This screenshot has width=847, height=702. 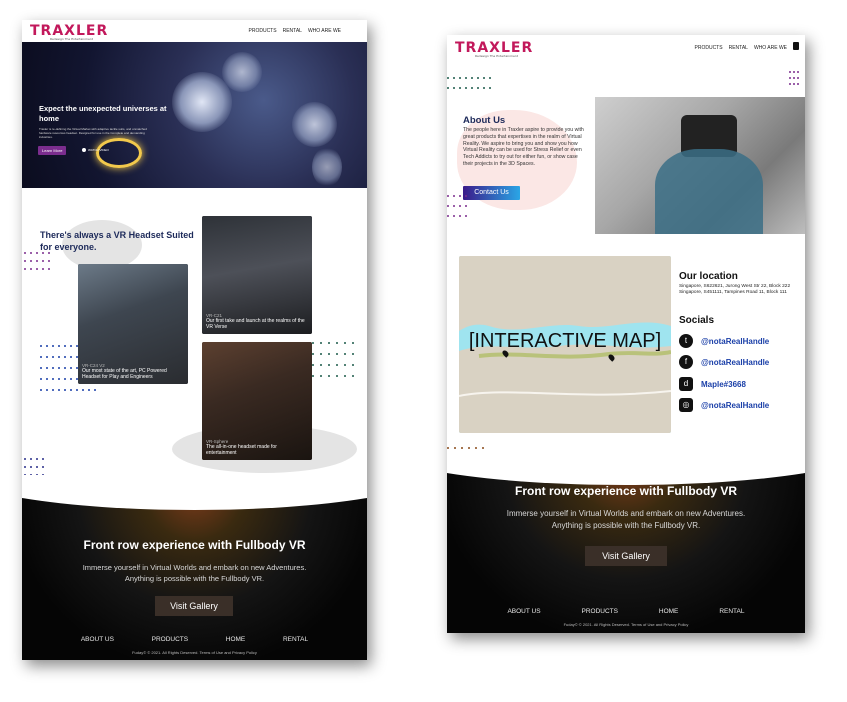 I want to click on about-title: About Us, so click(x=484, y=120).